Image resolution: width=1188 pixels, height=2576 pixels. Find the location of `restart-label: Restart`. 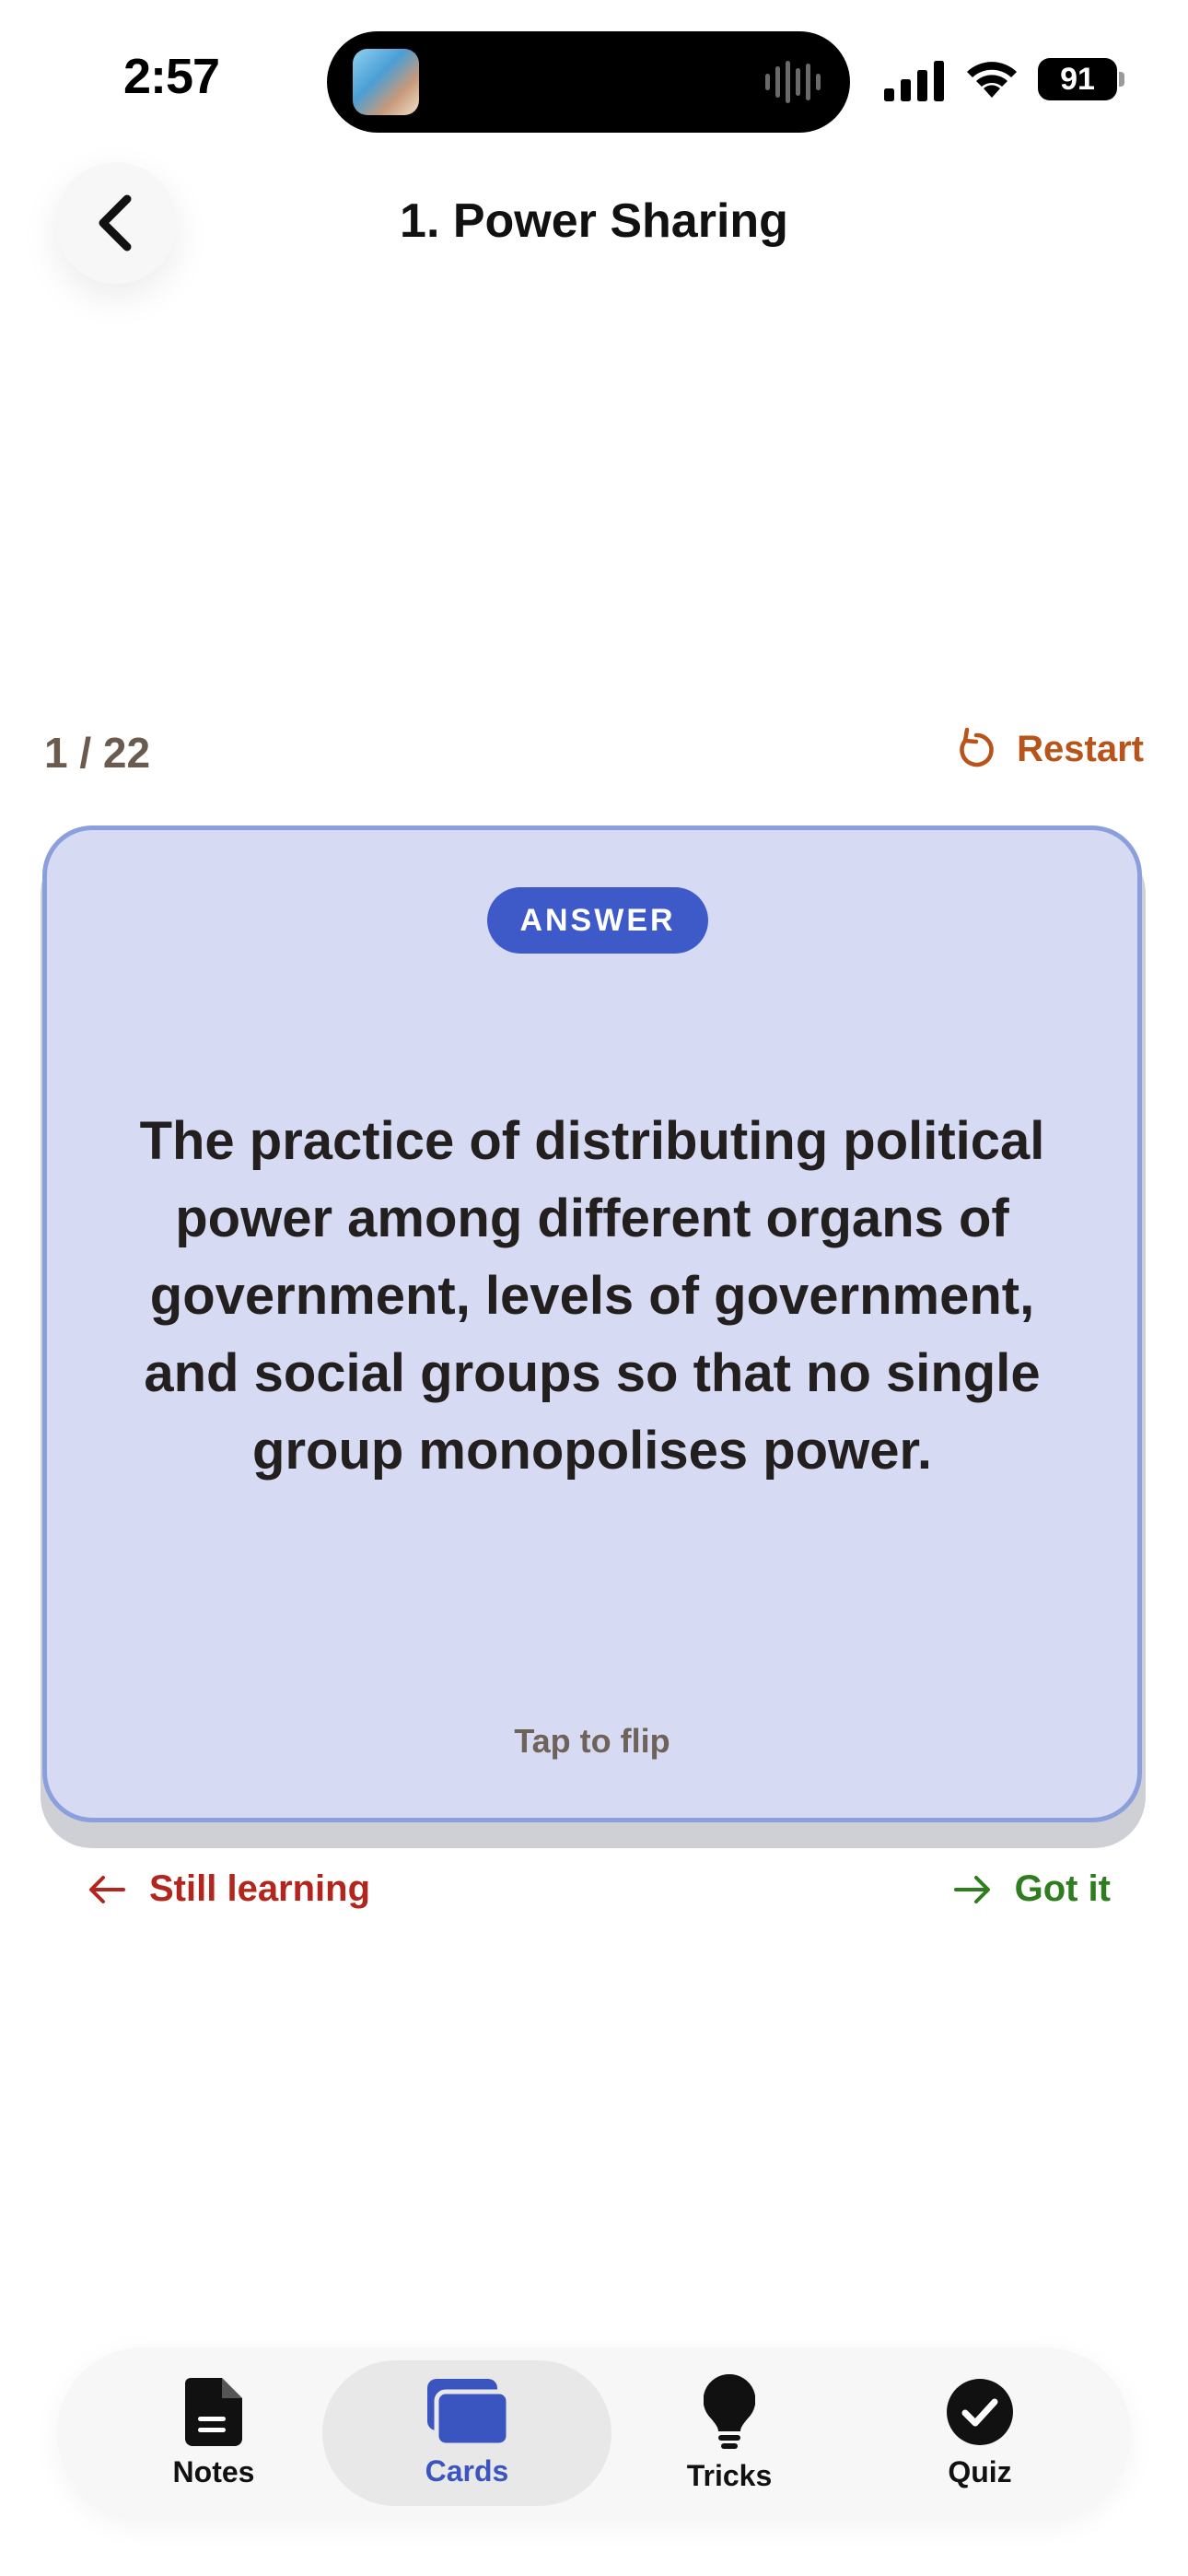

restart-label: Restart is located at coordinates (1080, 748).